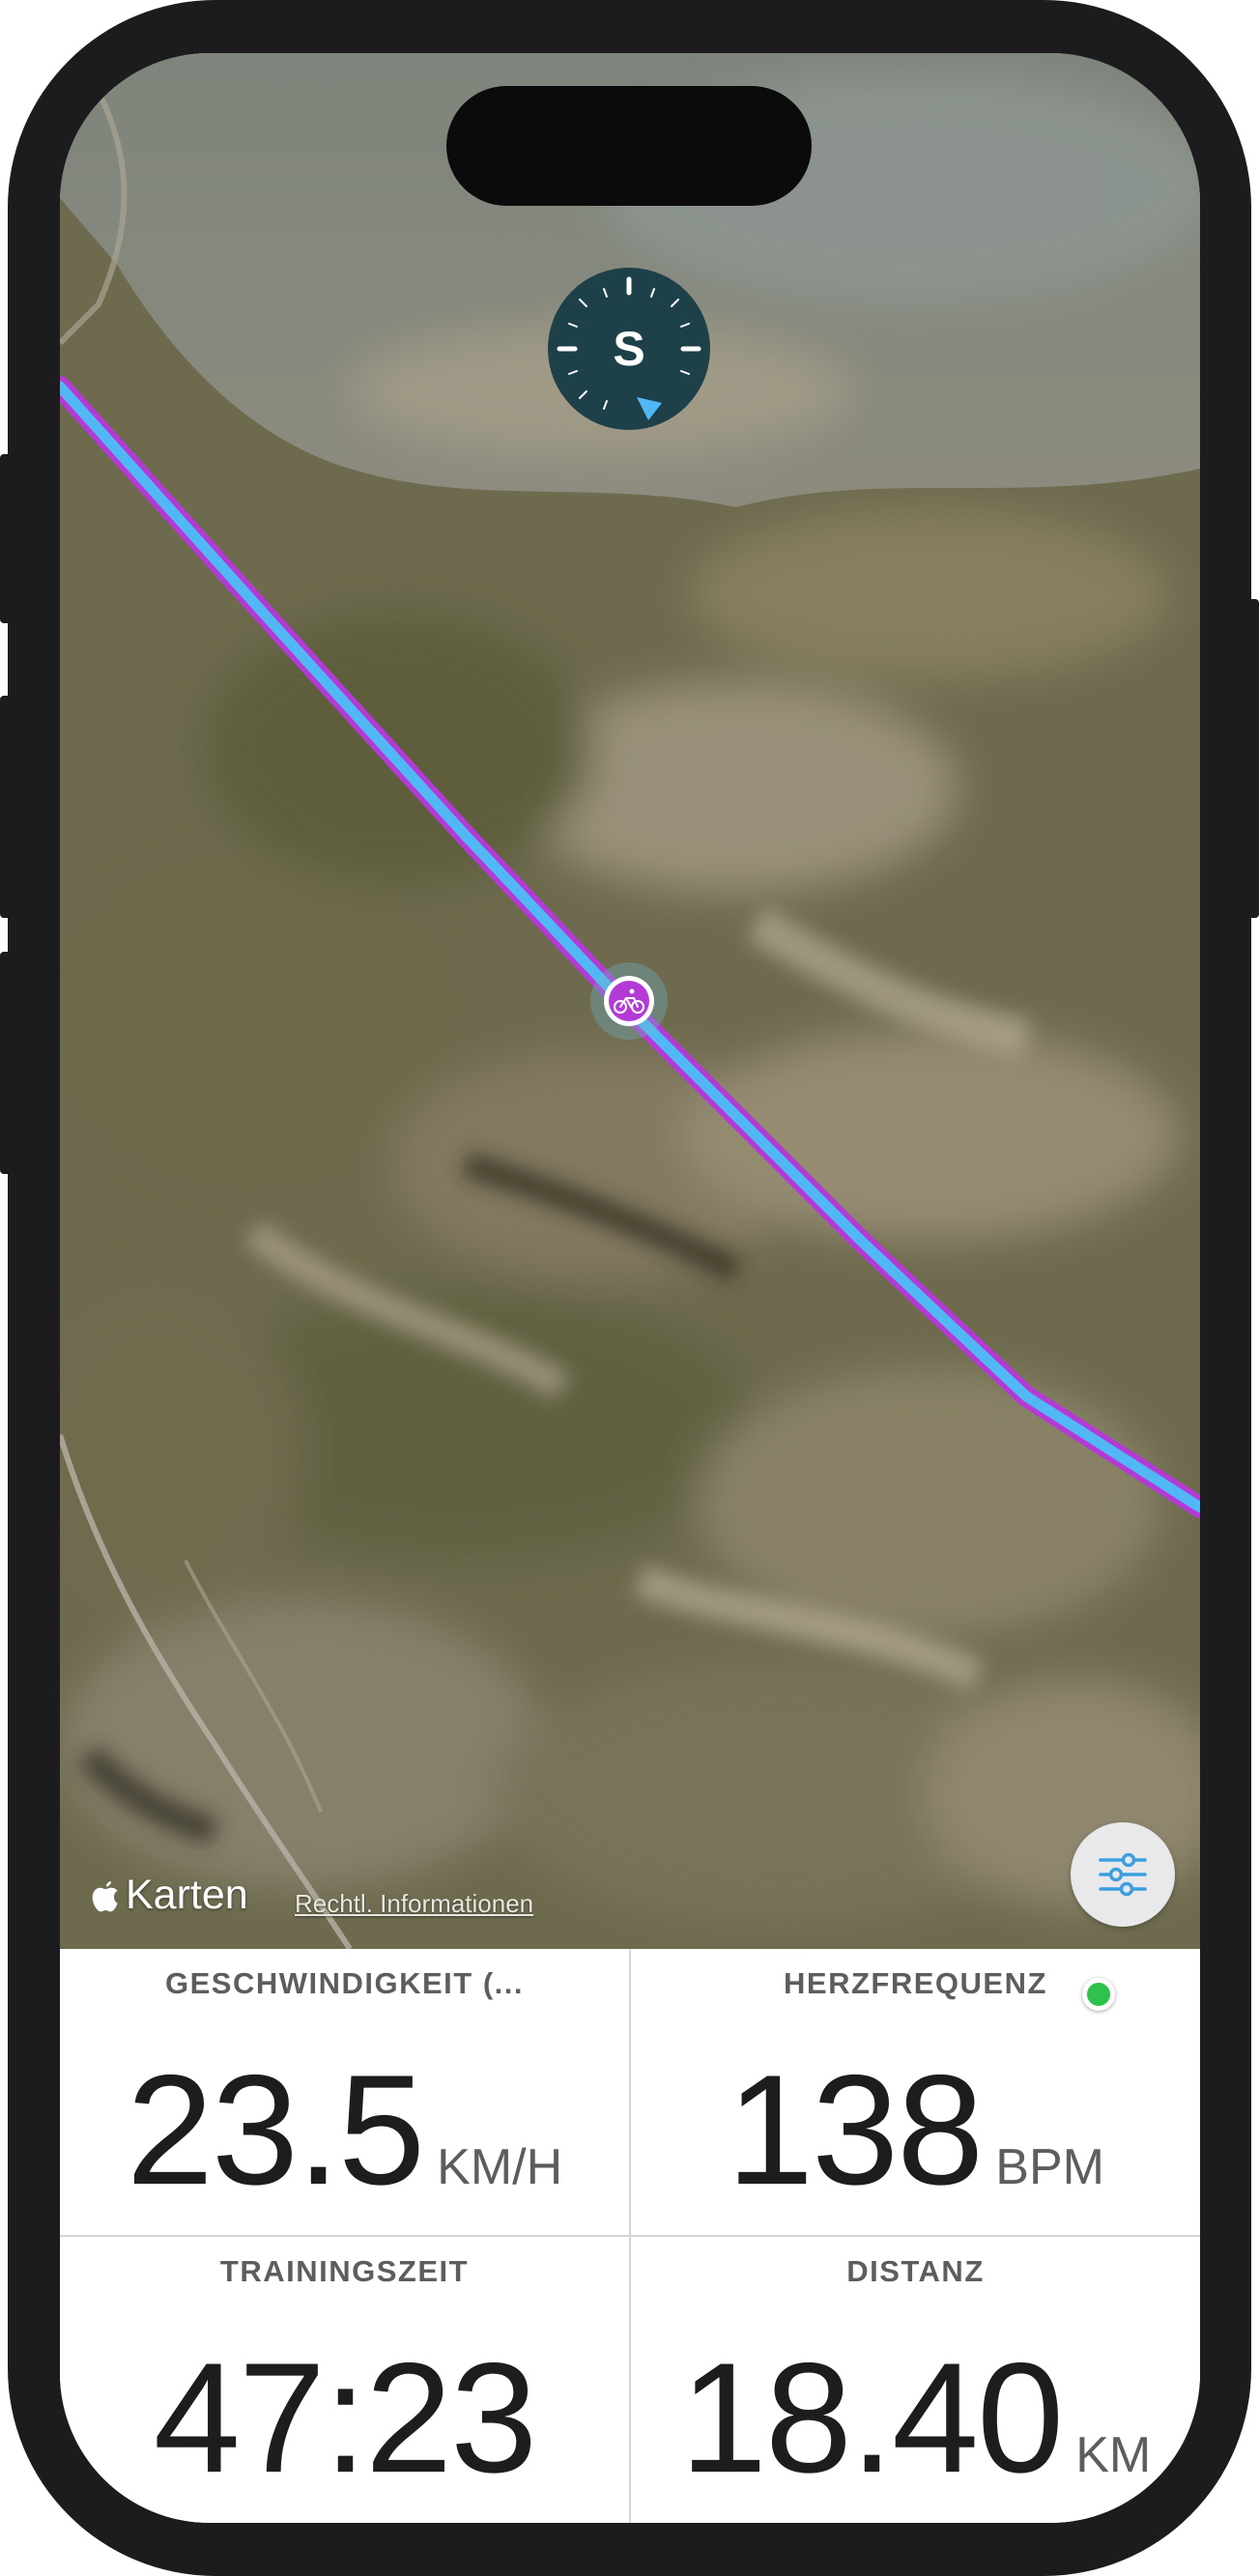  I want to click on legal-information-link: Rechtl. Informationen, so click(414, 1904).